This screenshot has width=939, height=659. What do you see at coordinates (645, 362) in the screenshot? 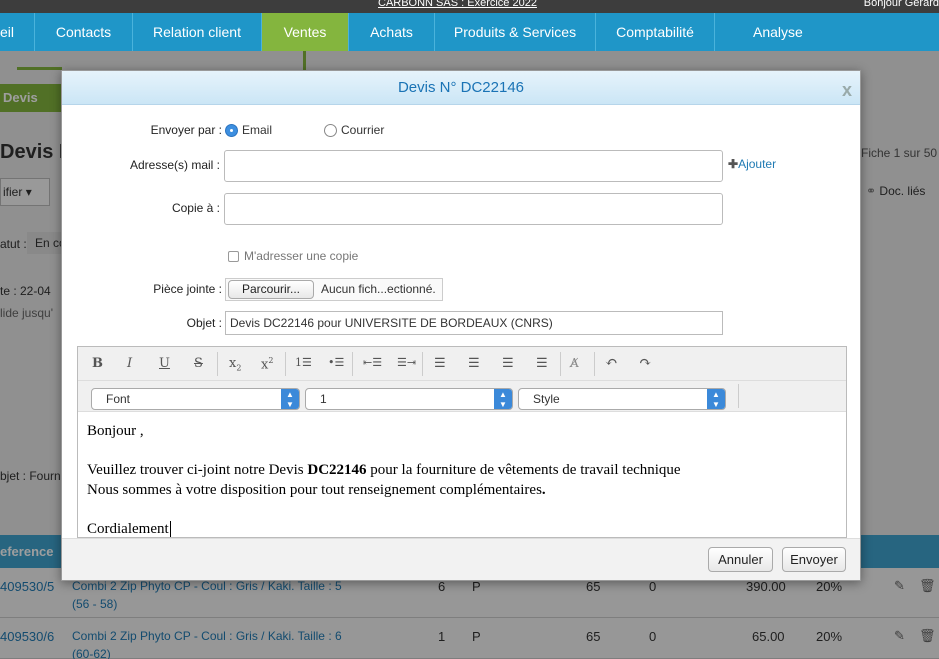
I see `redo-icon: ↷` at bounding box center [645, 362].